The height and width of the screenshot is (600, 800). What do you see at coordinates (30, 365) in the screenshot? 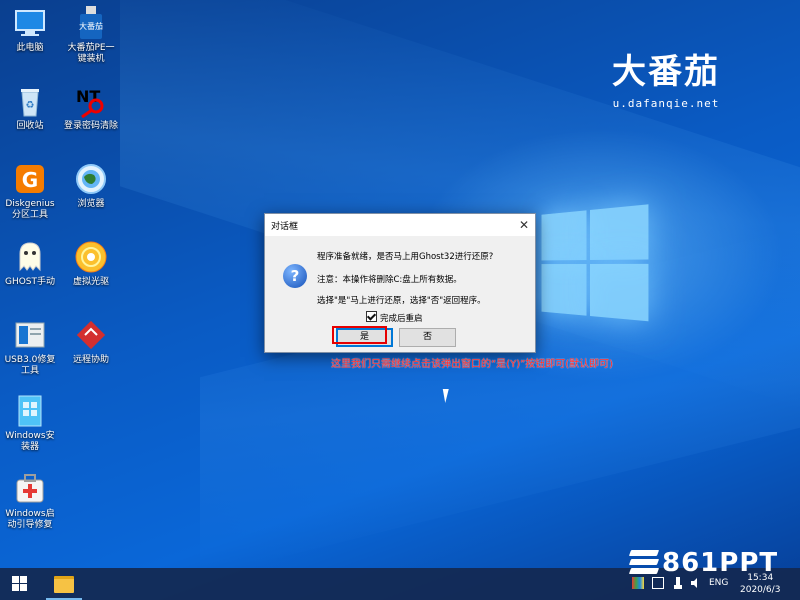
I see `desktop-icon-label: USB3.0修复工具` at bounding box center [30, 365].